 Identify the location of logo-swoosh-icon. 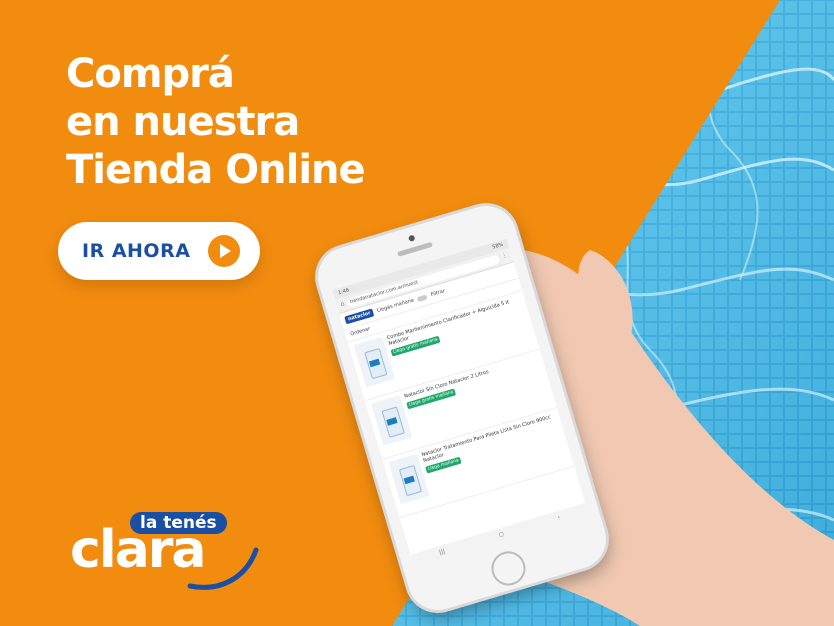
(223, 568).